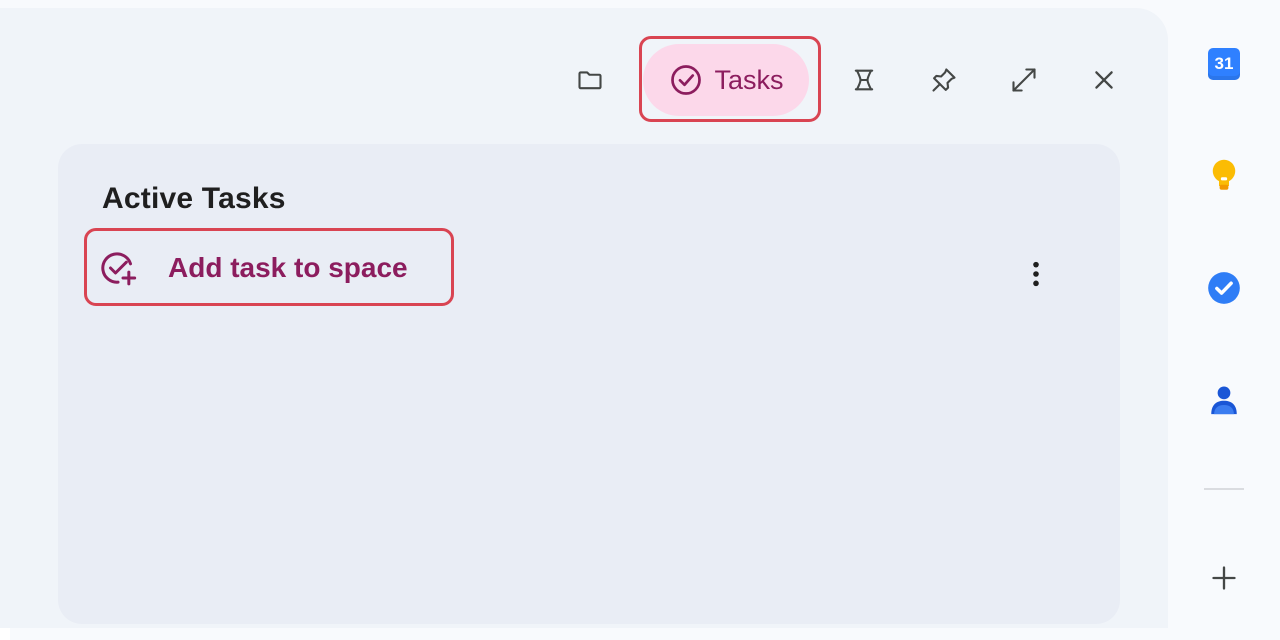  I want to click on calendar-icon: 31, so click(1224, 64).